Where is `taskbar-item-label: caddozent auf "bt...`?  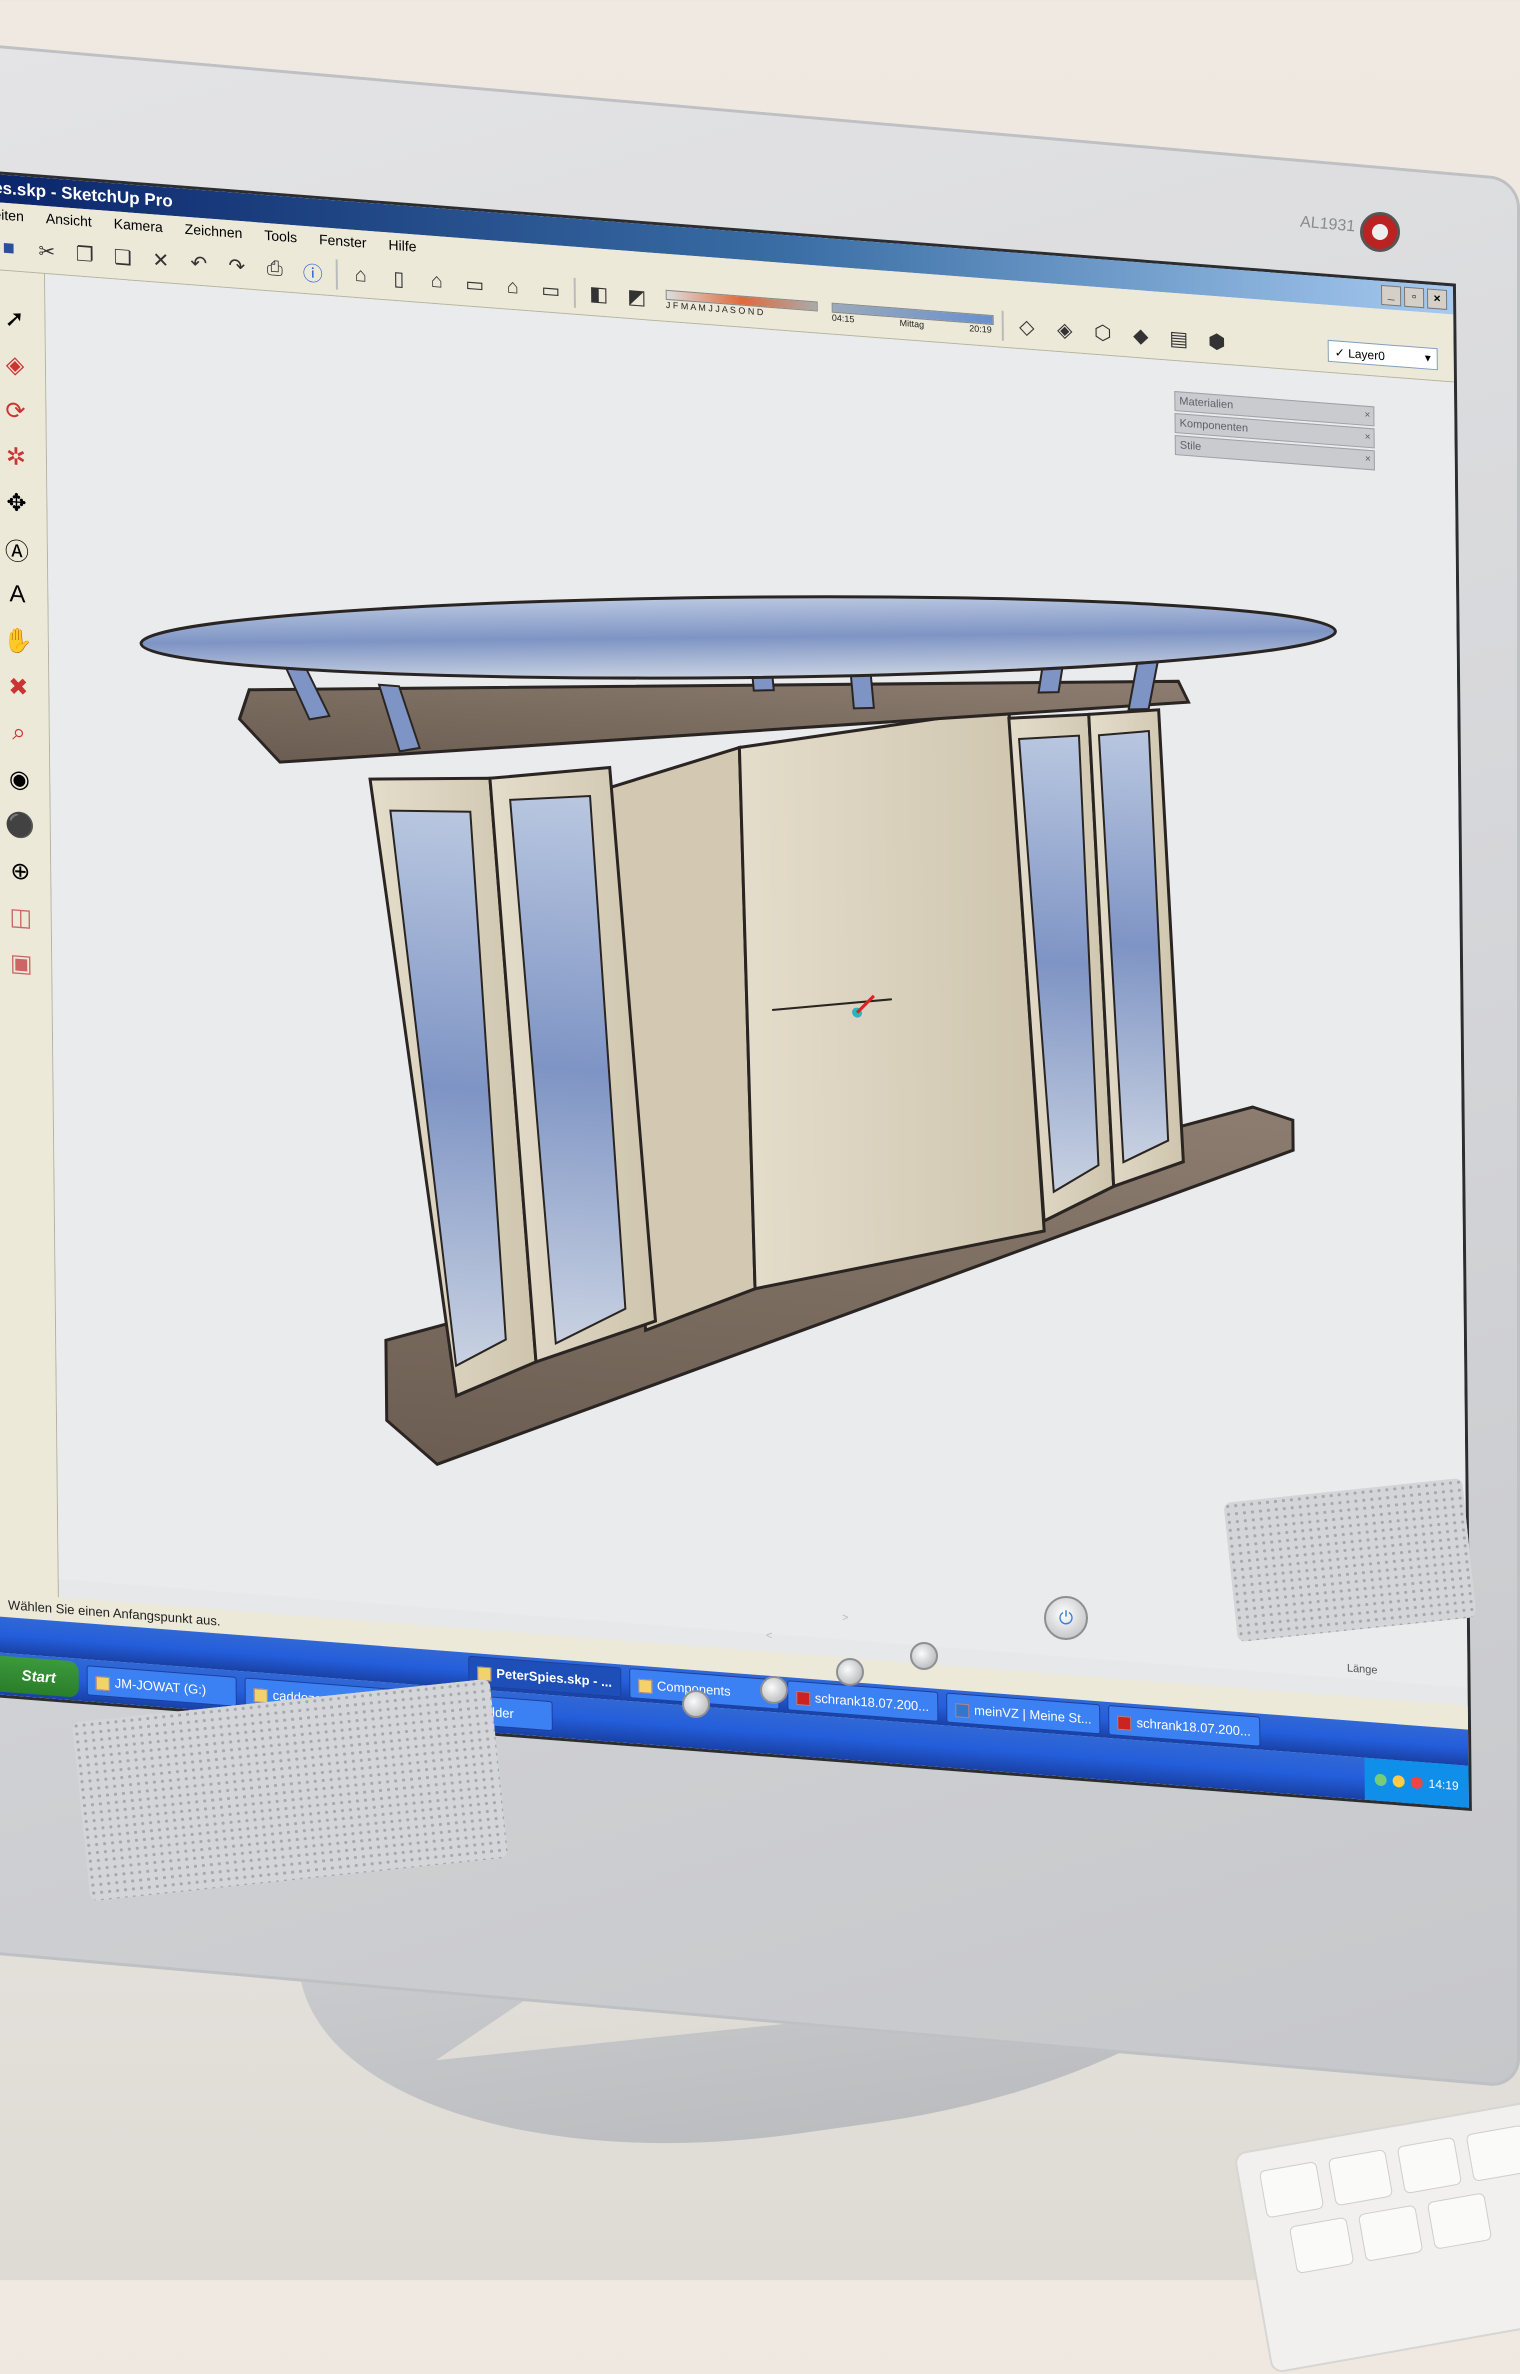 taskbar-item-label: caddozent auf "bt... is located at coordinates (328, 1699).